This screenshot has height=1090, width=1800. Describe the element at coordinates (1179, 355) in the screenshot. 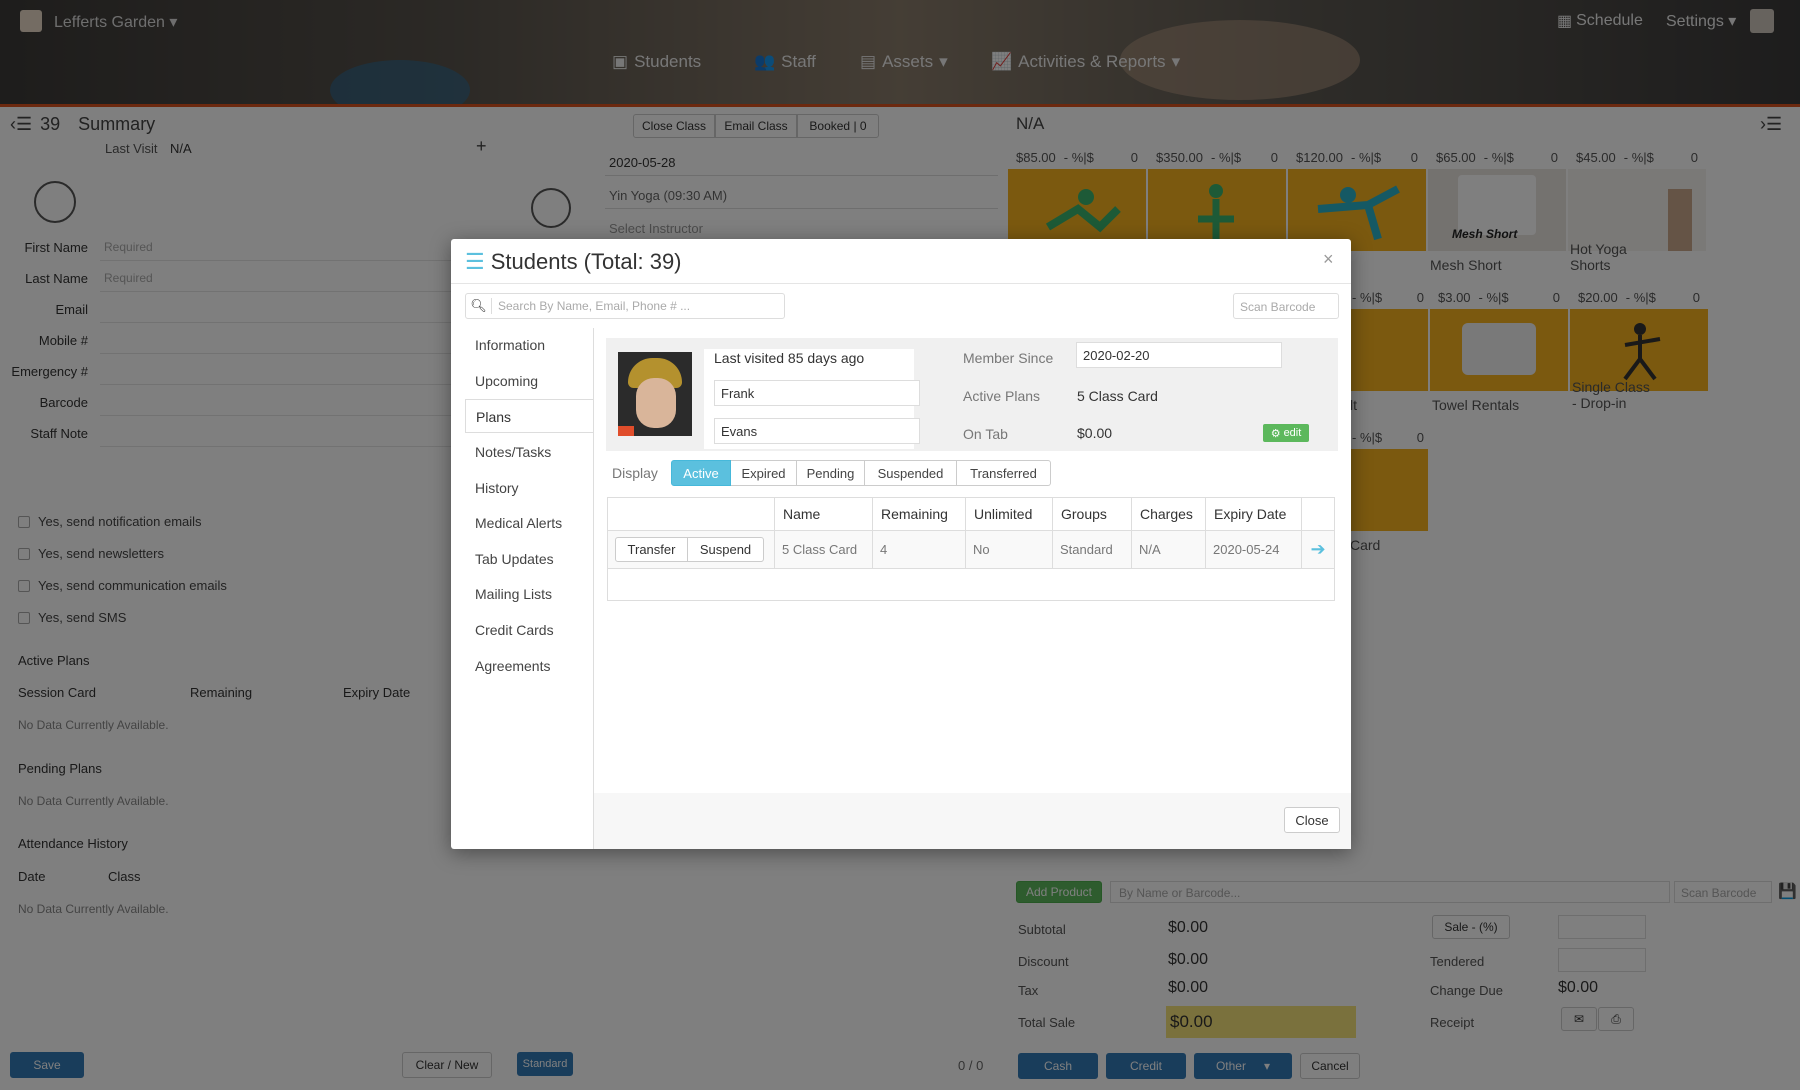

I see `member-since-field: 2020-02-20` at that location.